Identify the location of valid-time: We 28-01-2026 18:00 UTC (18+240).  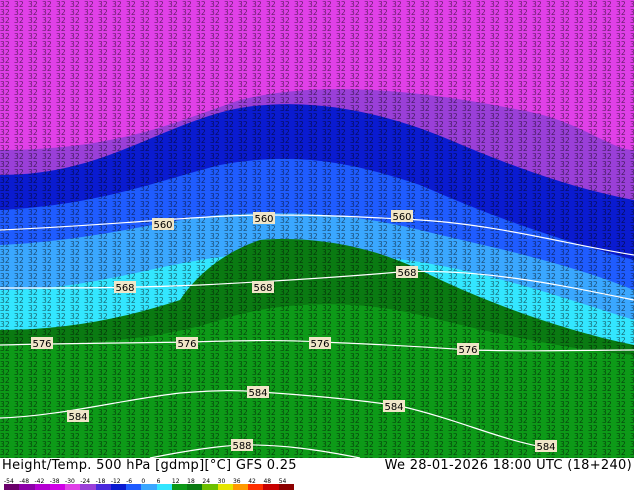
(508, 465).